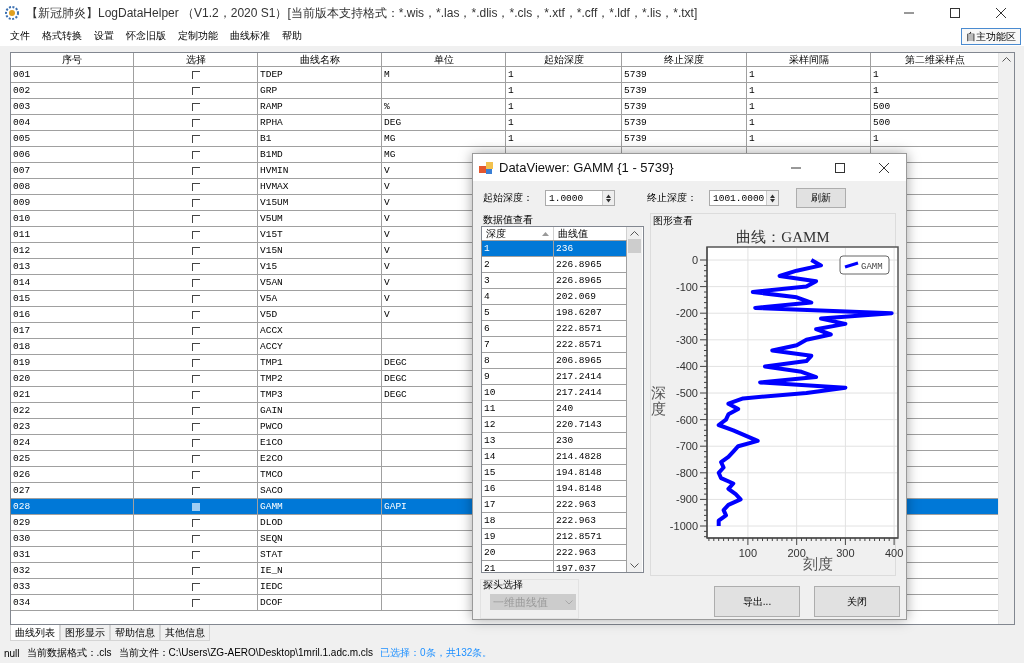  I want to click on table-cell: HVMAX, so click(320, 186).